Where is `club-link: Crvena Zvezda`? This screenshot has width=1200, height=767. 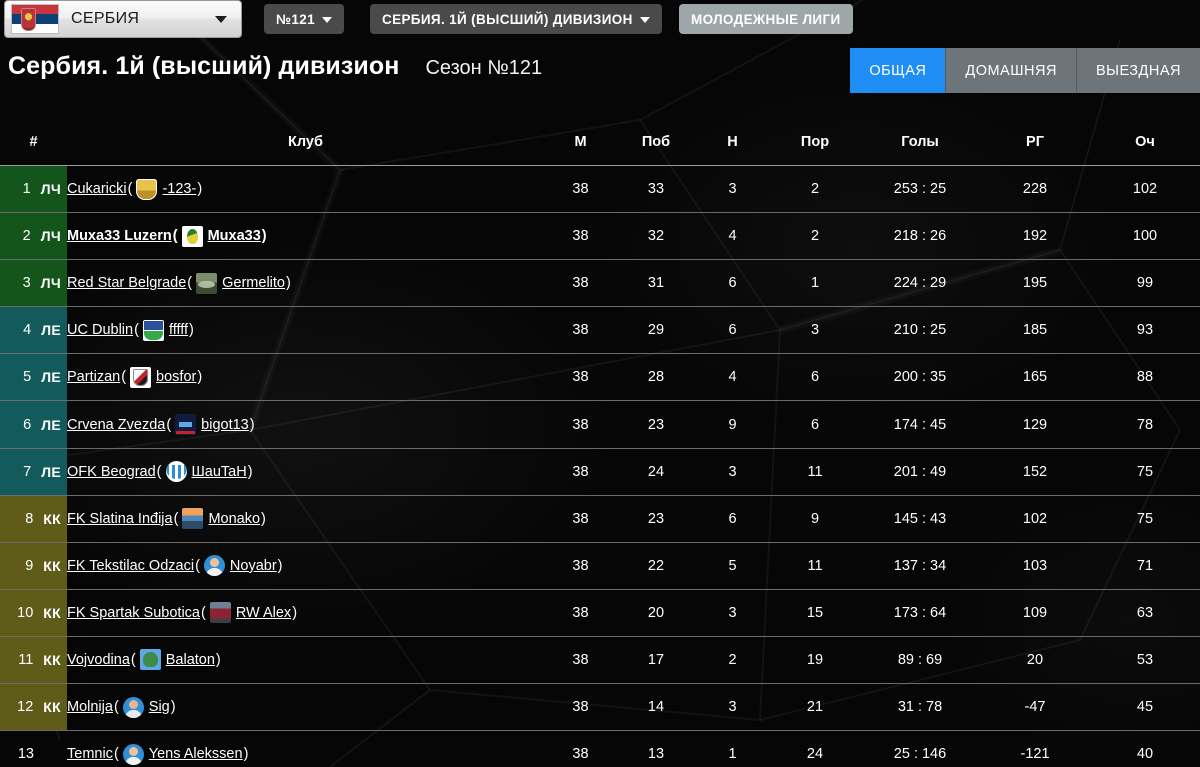 club-link: Crvena Zvezda is located at coordinates (116, 425).